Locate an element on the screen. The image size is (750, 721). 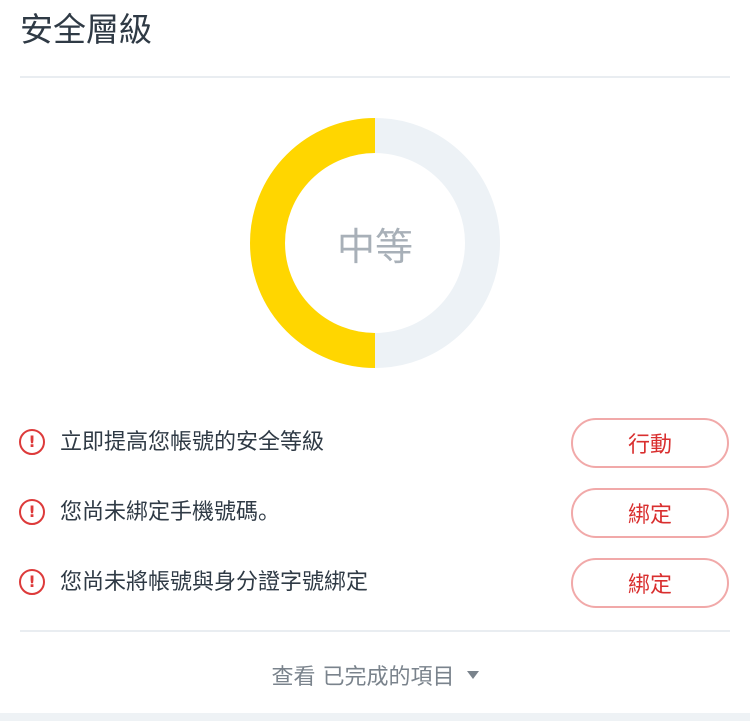
footer-divider is located at coordinates (375, 631).